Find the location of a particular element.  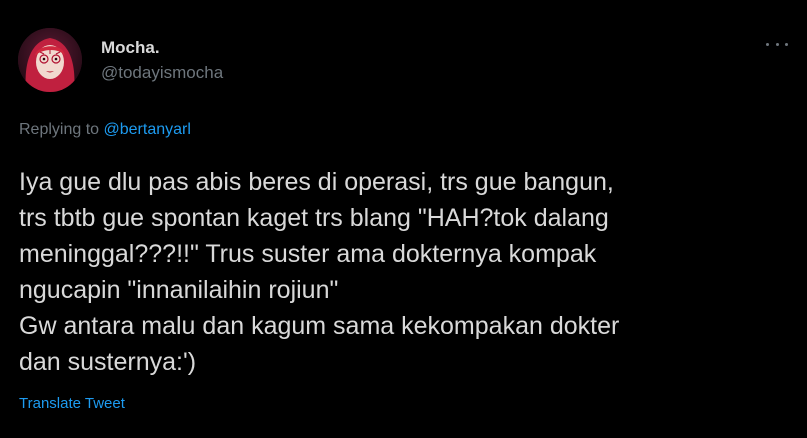

avatar is located at coordinates (50, 60).